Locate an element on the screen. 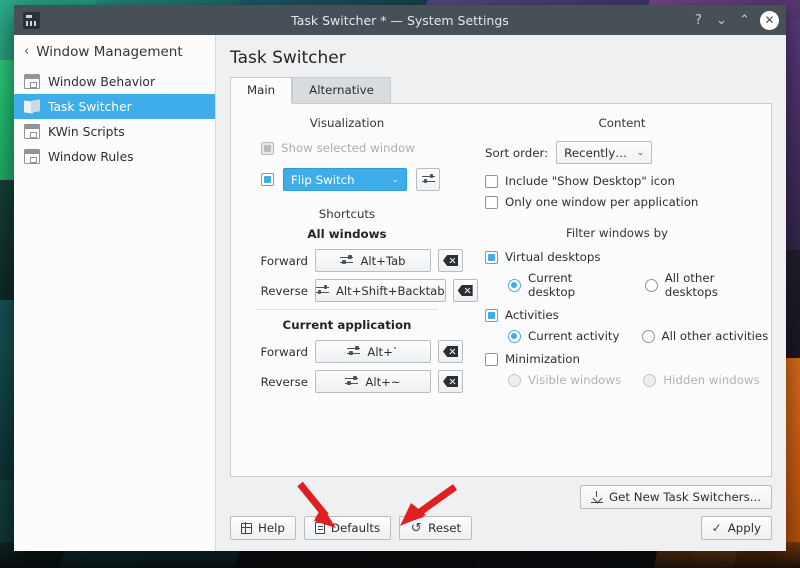 The width and height of the screenshot is (800, 568). shortcut-row-app-forward: Forward Alt+` is located at coordinates (347, 351).